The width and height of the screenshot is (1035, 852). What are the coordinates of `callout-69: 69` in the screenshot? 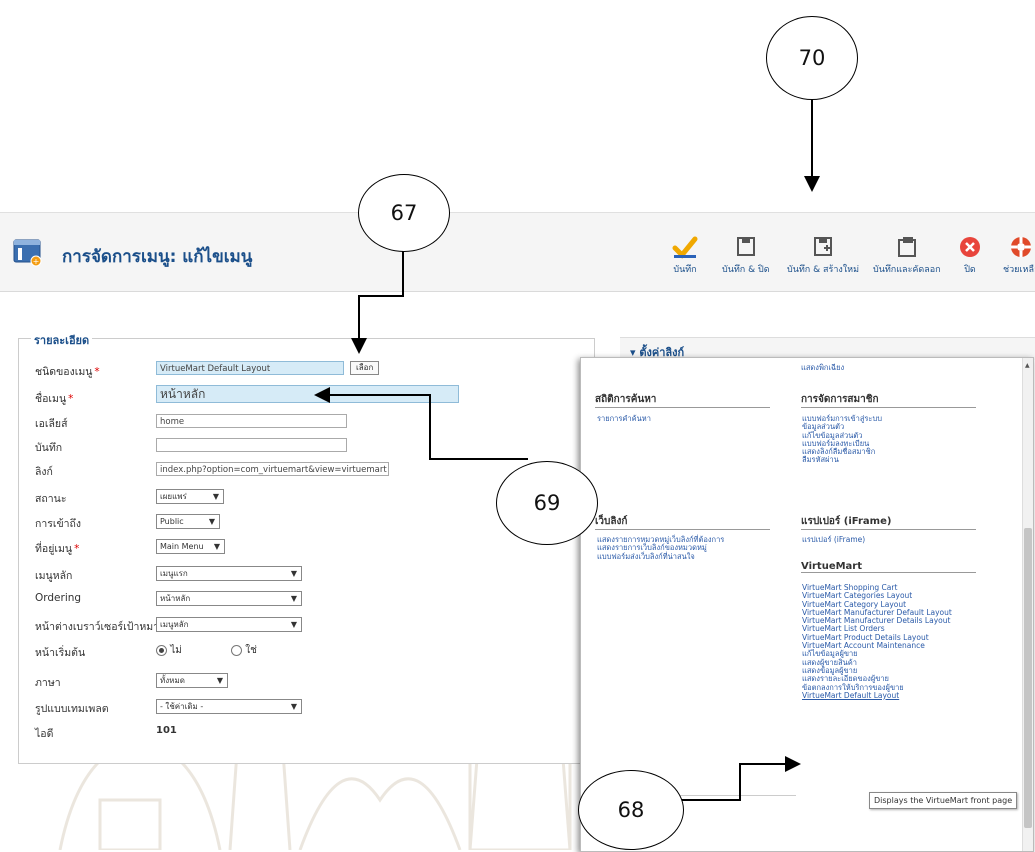 It's located at (547, 503).